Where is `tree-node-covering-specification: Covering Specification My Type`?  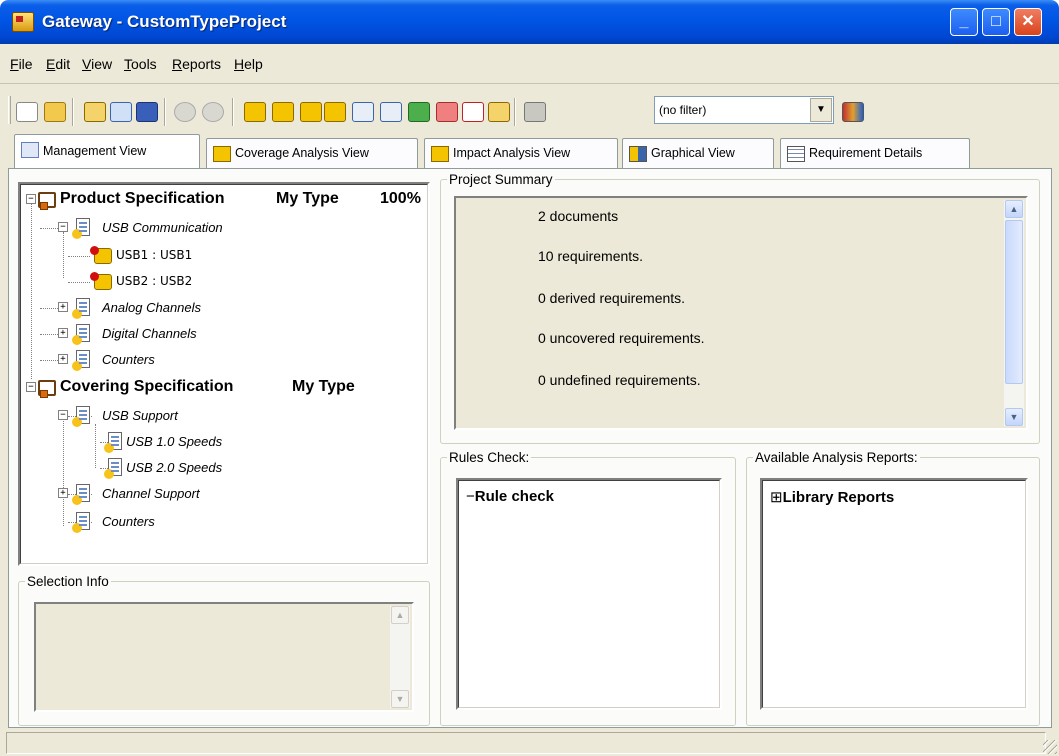 tree-node-covering-specification: Covering Specification My Type is located at coordinates (207, 387).